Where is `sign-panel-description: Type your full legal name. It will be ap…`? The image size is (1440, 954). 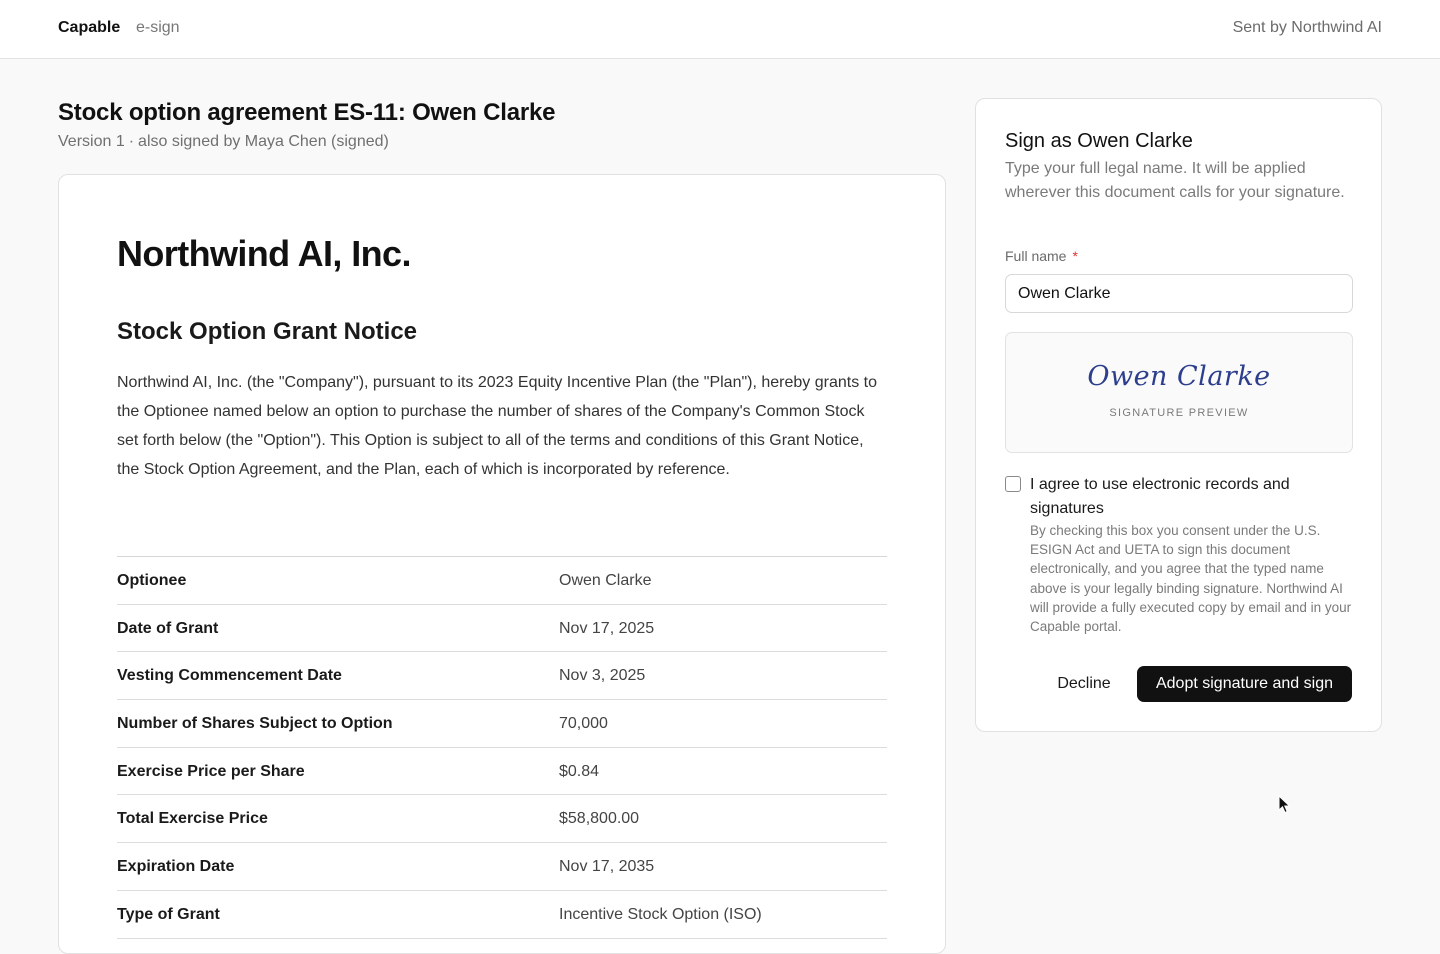
sign-panel-description: Type your full legal name. It will be ap… is located at coordinates (1175, 180).